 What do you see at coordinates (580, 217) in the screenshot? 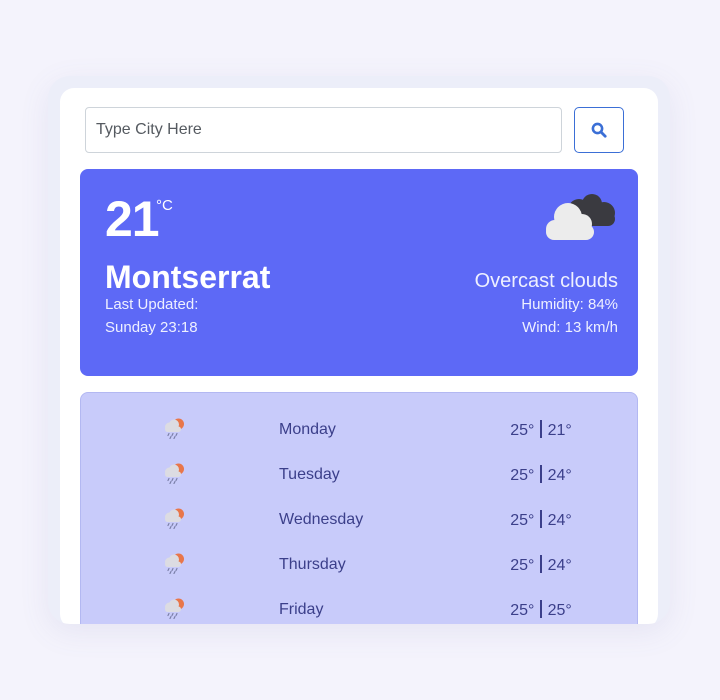
I see `overcast-cloud-icon` at bounding box center [580, 217].